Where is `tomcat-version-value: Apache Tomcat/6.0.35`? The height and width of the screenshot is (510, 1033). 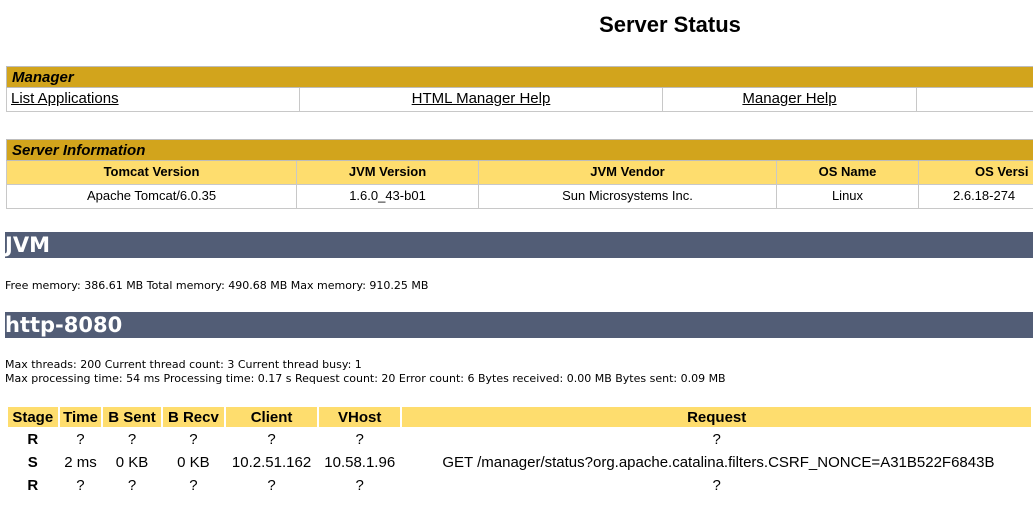 tomcat-version-value: Apache Tomcat/6.0.35 is located at coordinates (151, 197).